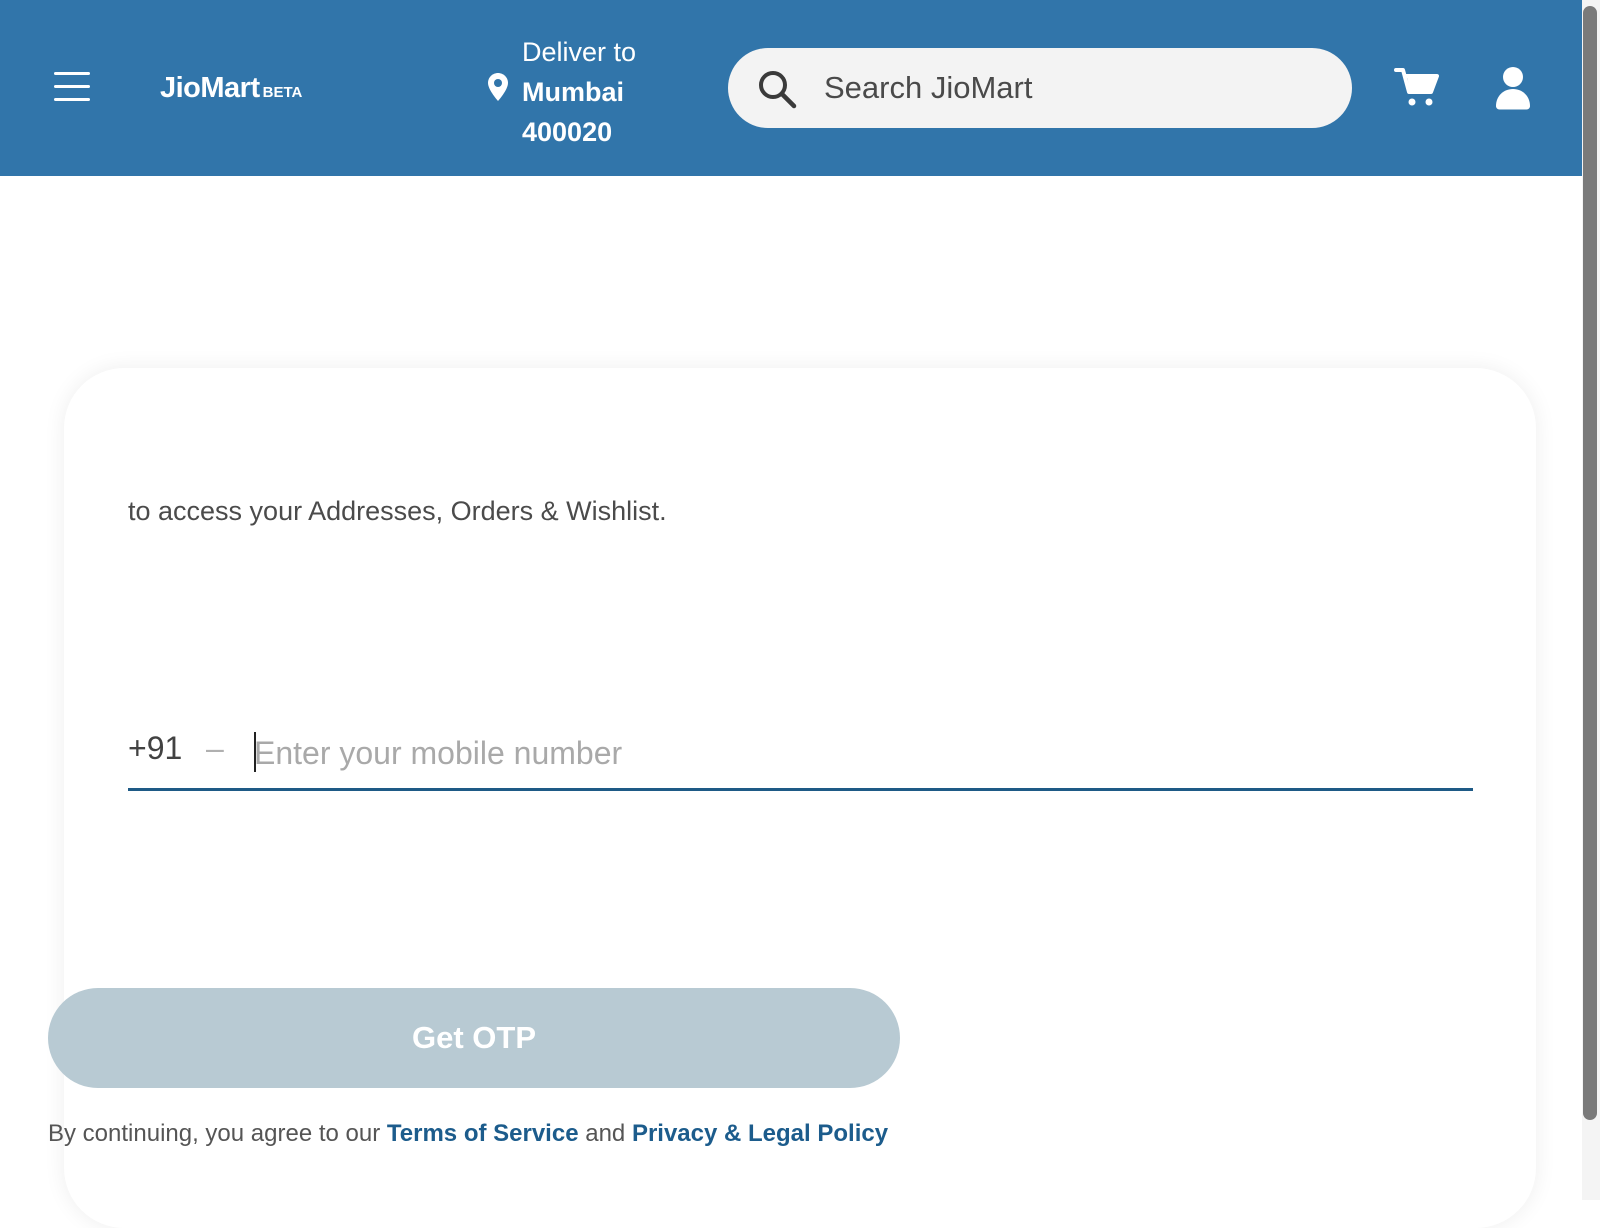 This screenshot has width=1600, height=1228. Describe the element at coordinates (210, 88) in the screenshot. I see `logo-brand: JioMart` at that location.